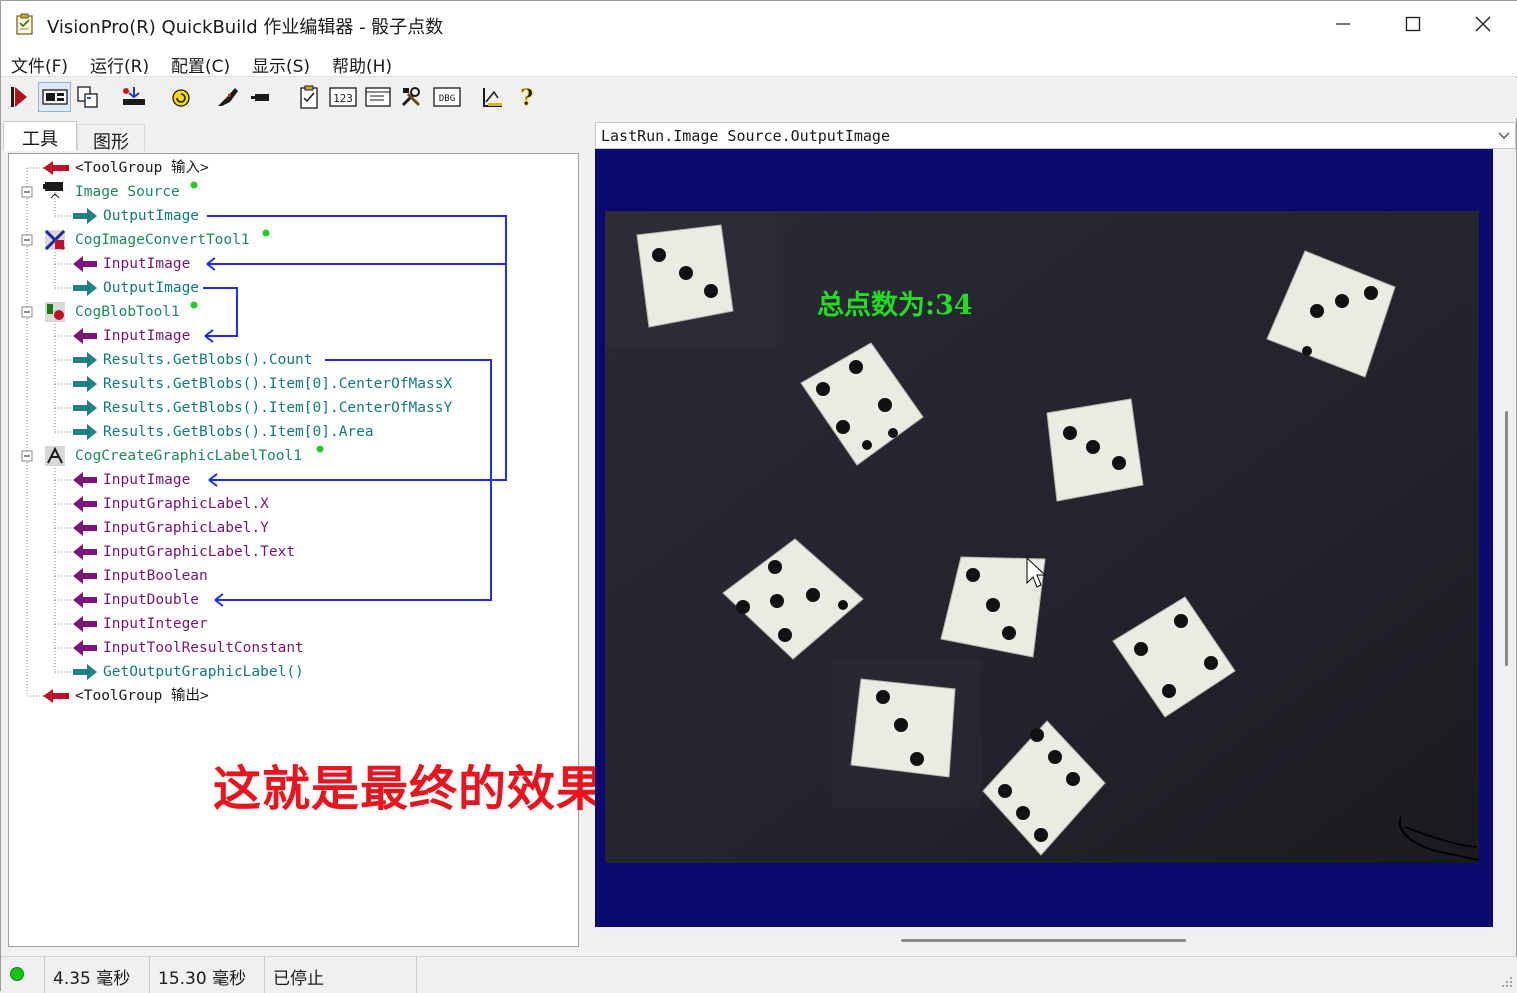  I want to click on copy-icon, so click(87, 97).